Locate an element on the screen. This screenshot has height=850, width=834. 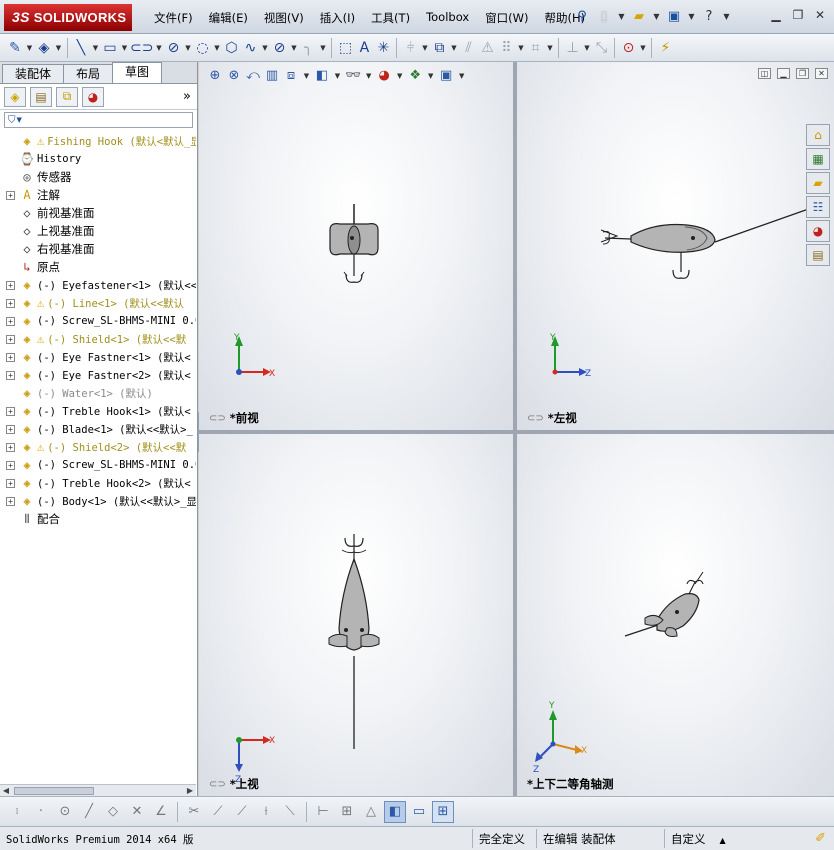
menu-tools: 工具(T) is located at coordinates (390, 18).